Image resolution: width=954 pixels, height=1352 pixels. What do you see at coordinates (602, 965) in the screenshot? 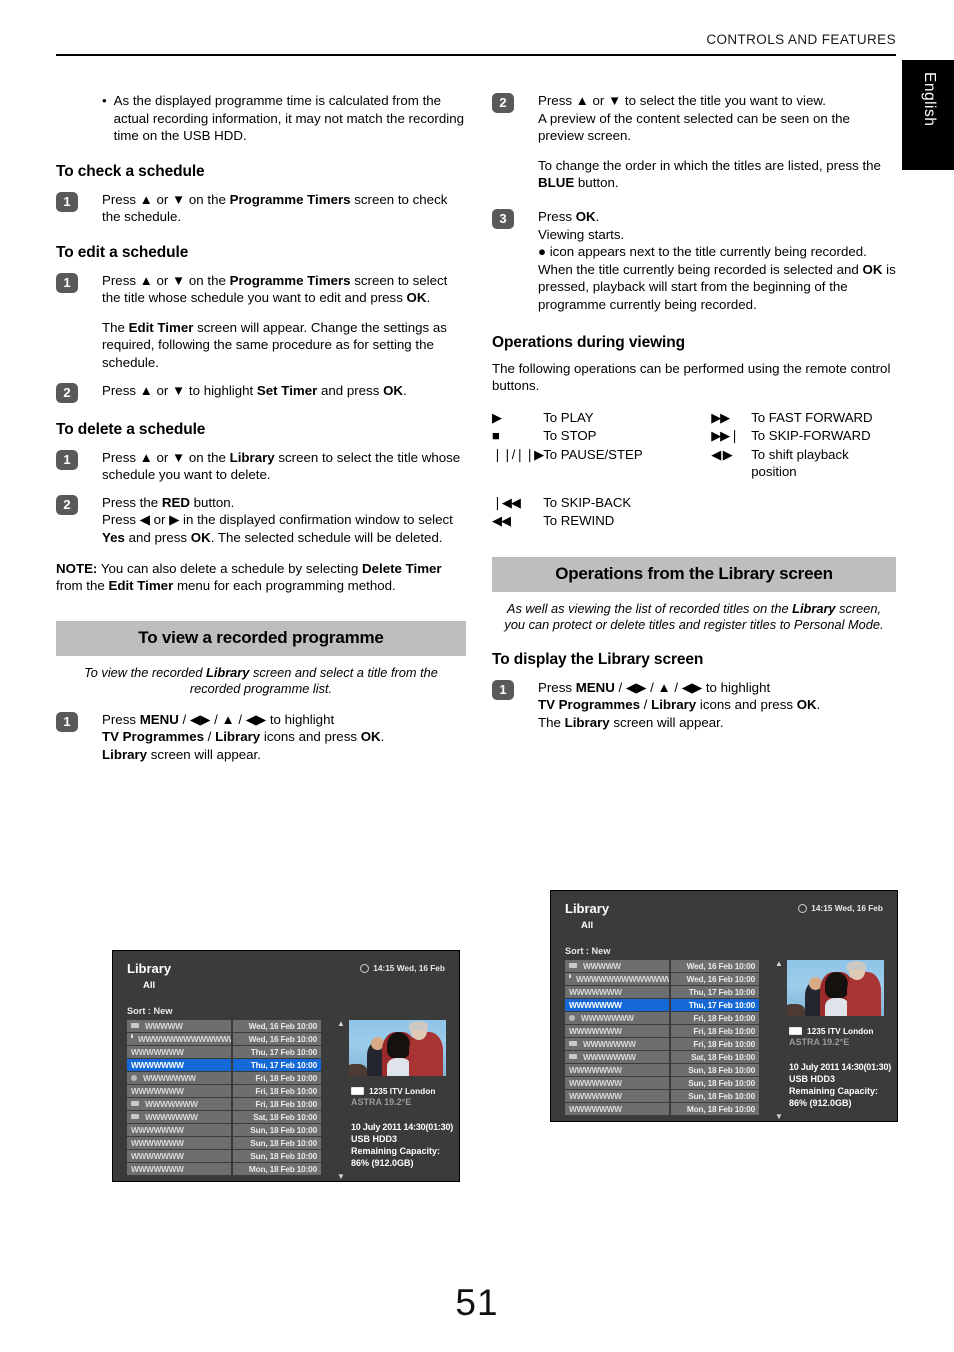
I see `library-row-title-text: WWWWW` at bounding box center [602, 965].